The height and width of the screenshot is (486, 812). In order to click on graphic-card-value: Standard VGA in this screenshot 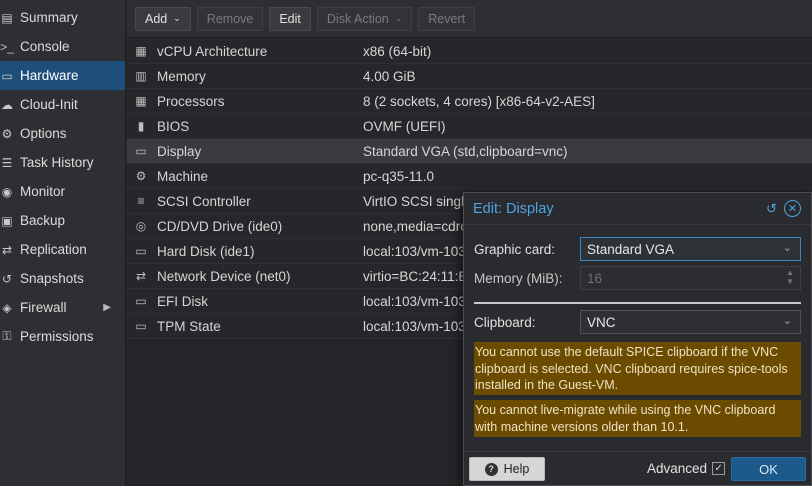, I will do `click(631, 249)`.